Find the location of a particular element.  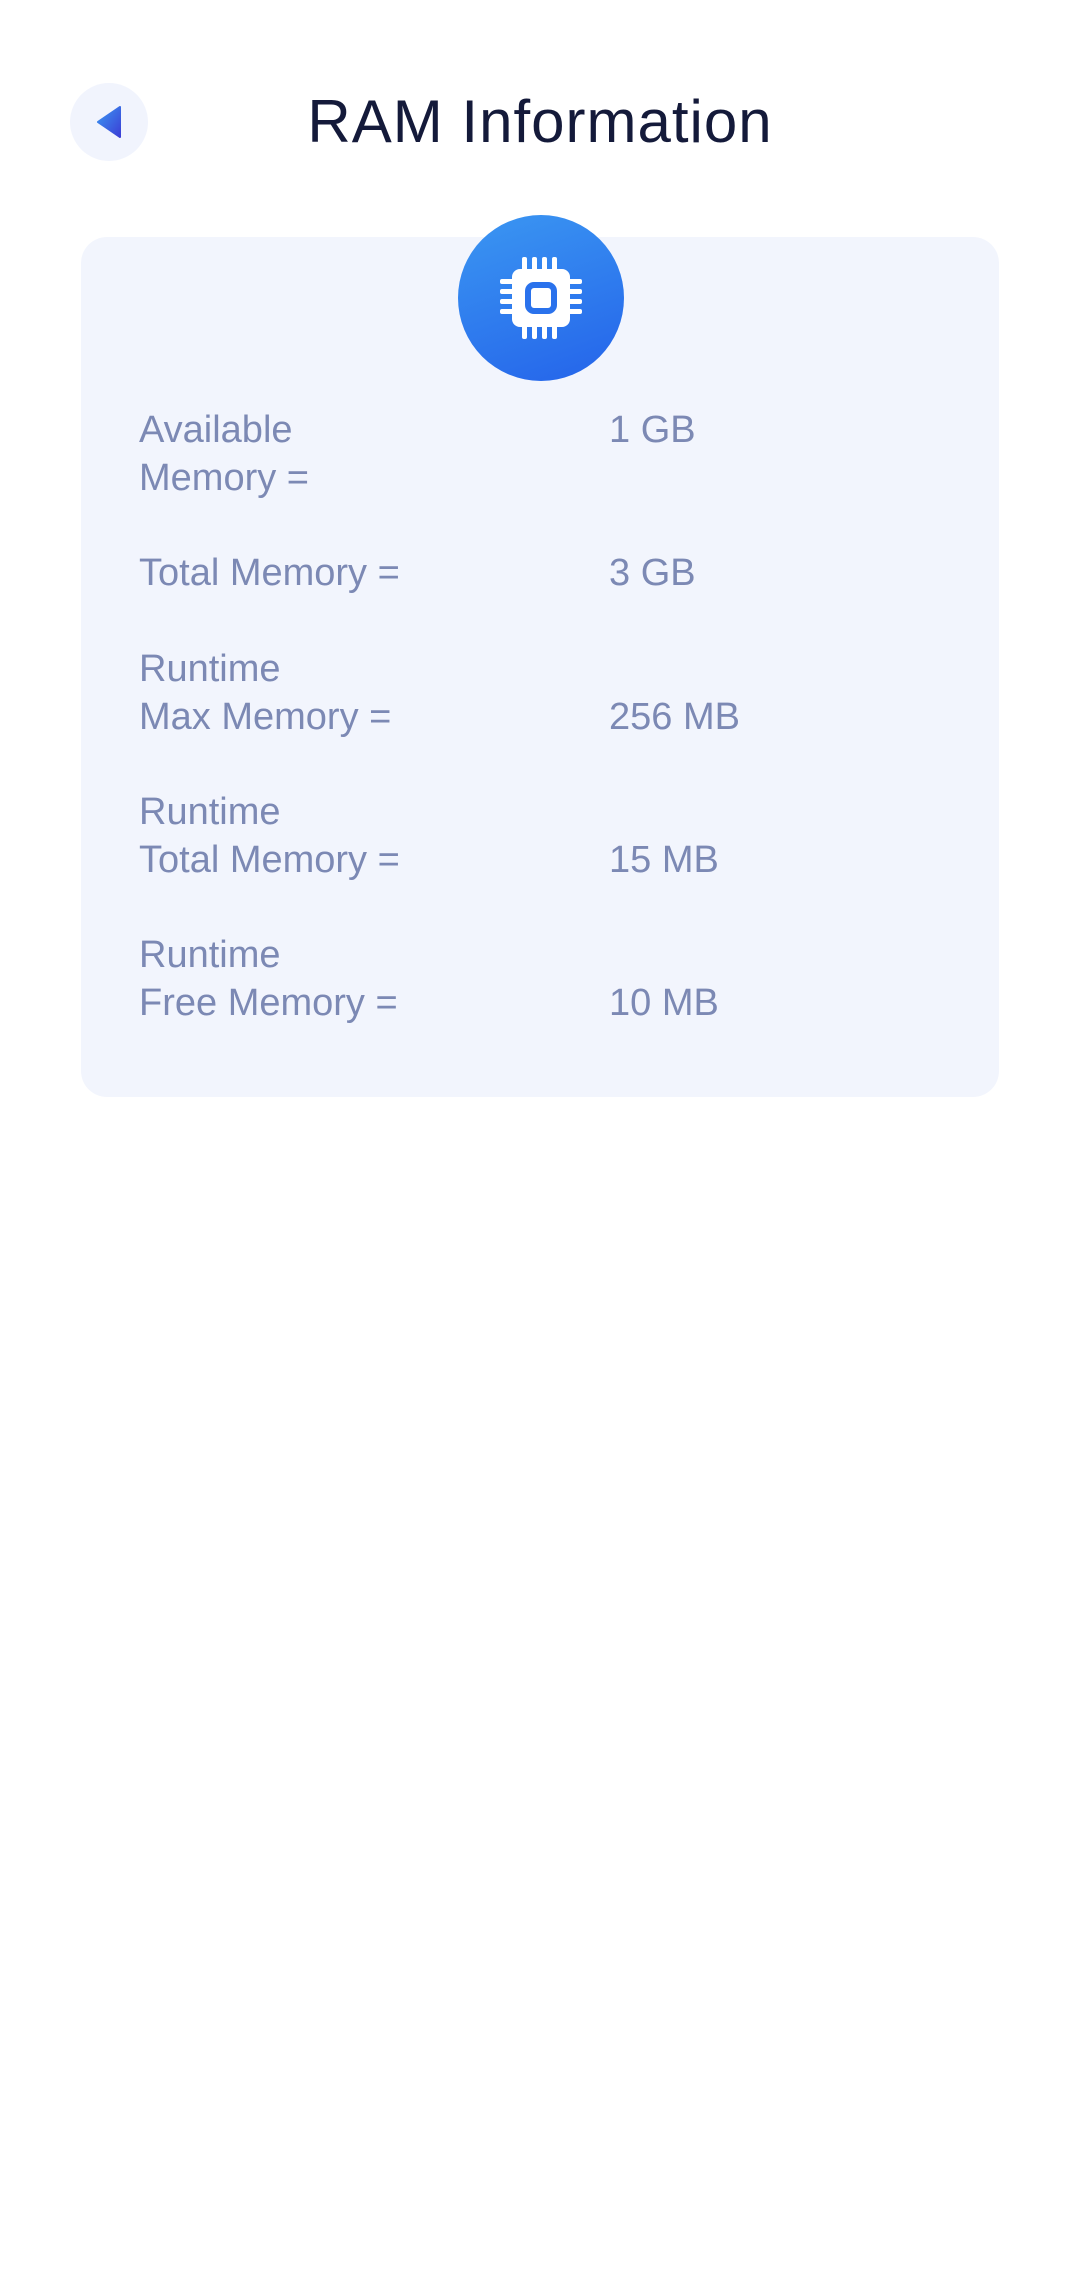

info-row-label: Total Memory = is located at coordinates (349, 573).